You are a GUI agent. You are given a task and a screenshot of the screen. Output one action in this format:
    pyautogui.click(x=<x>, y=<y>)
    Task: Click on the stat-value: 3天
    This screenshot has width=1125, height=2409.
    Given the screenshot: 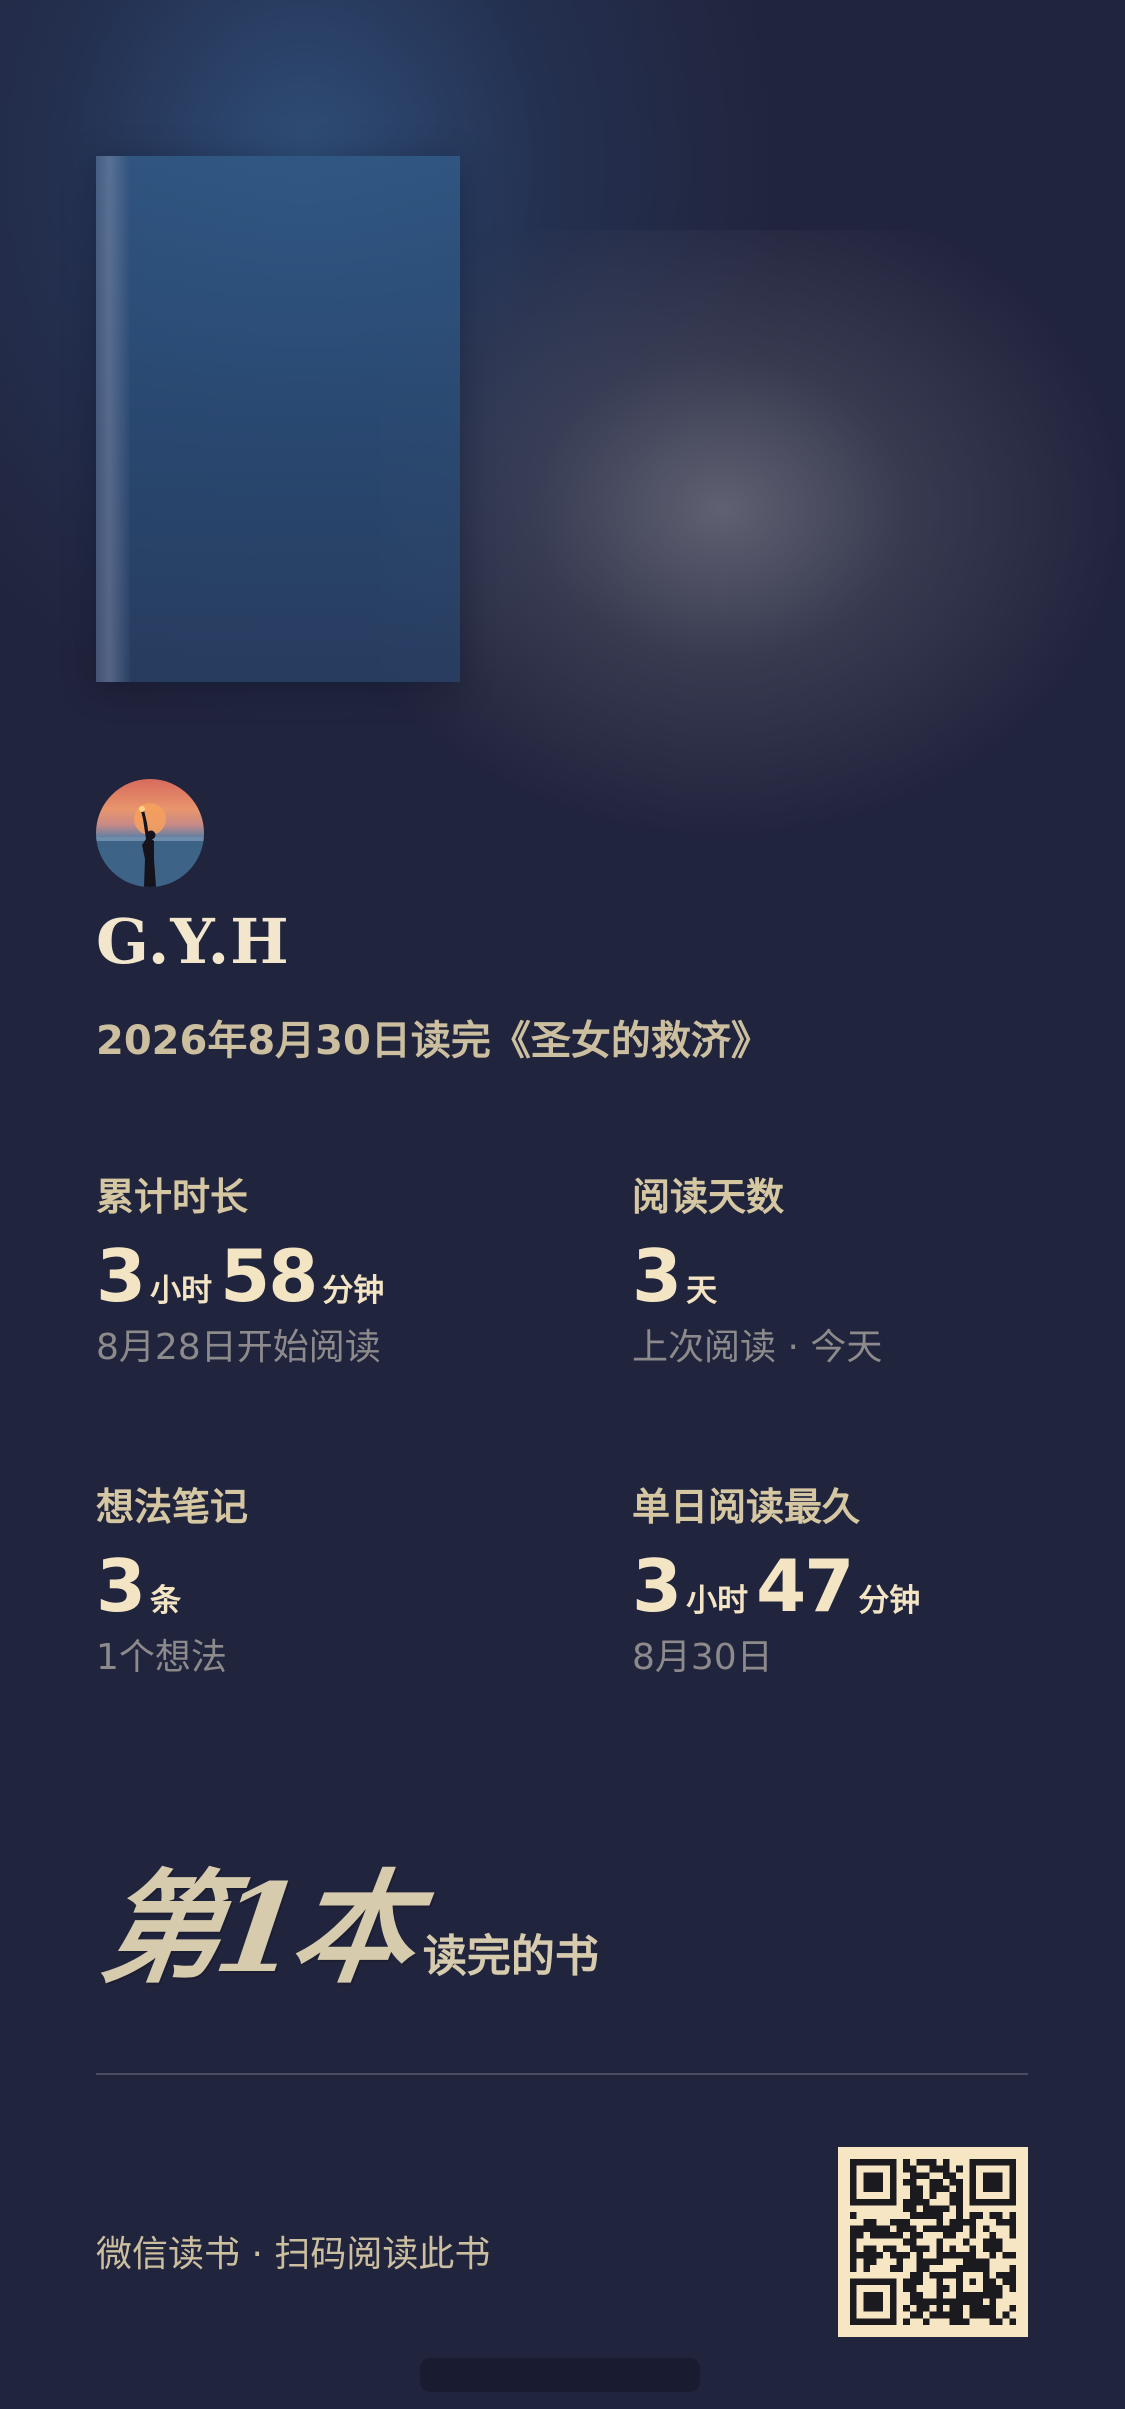 What is the action you would take?
    pyautogui.click(x=862, y=1276)
    